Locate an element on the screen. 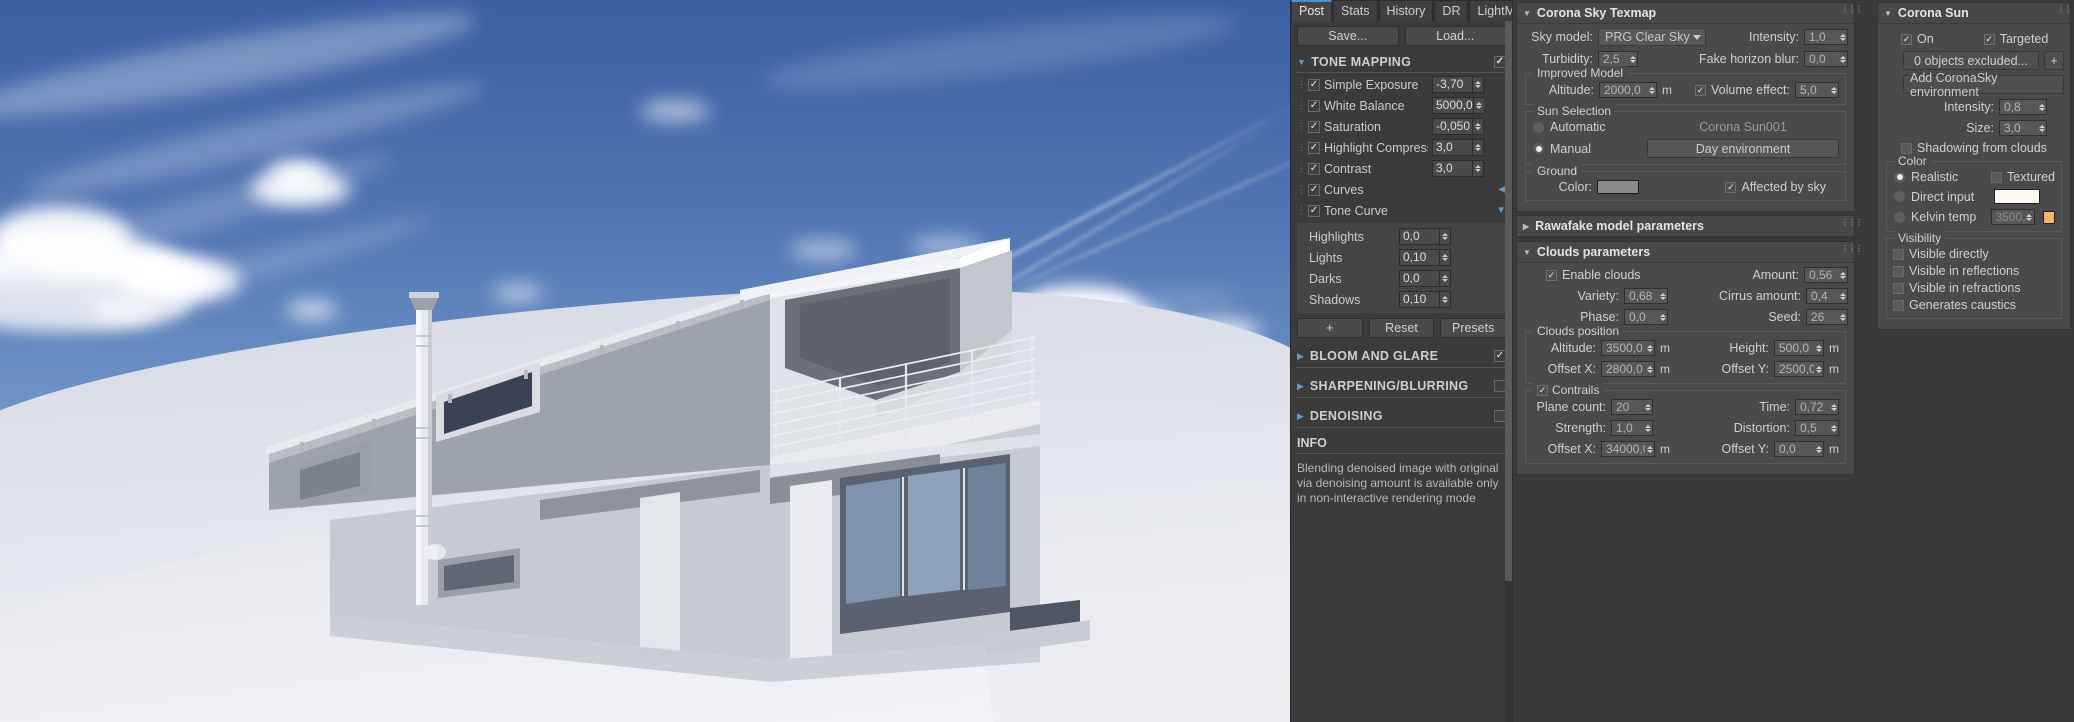 The width and height of the screenshot is (2074, 722). spin-volume-effect: 5,0 is located at coordinates (1817, 90).